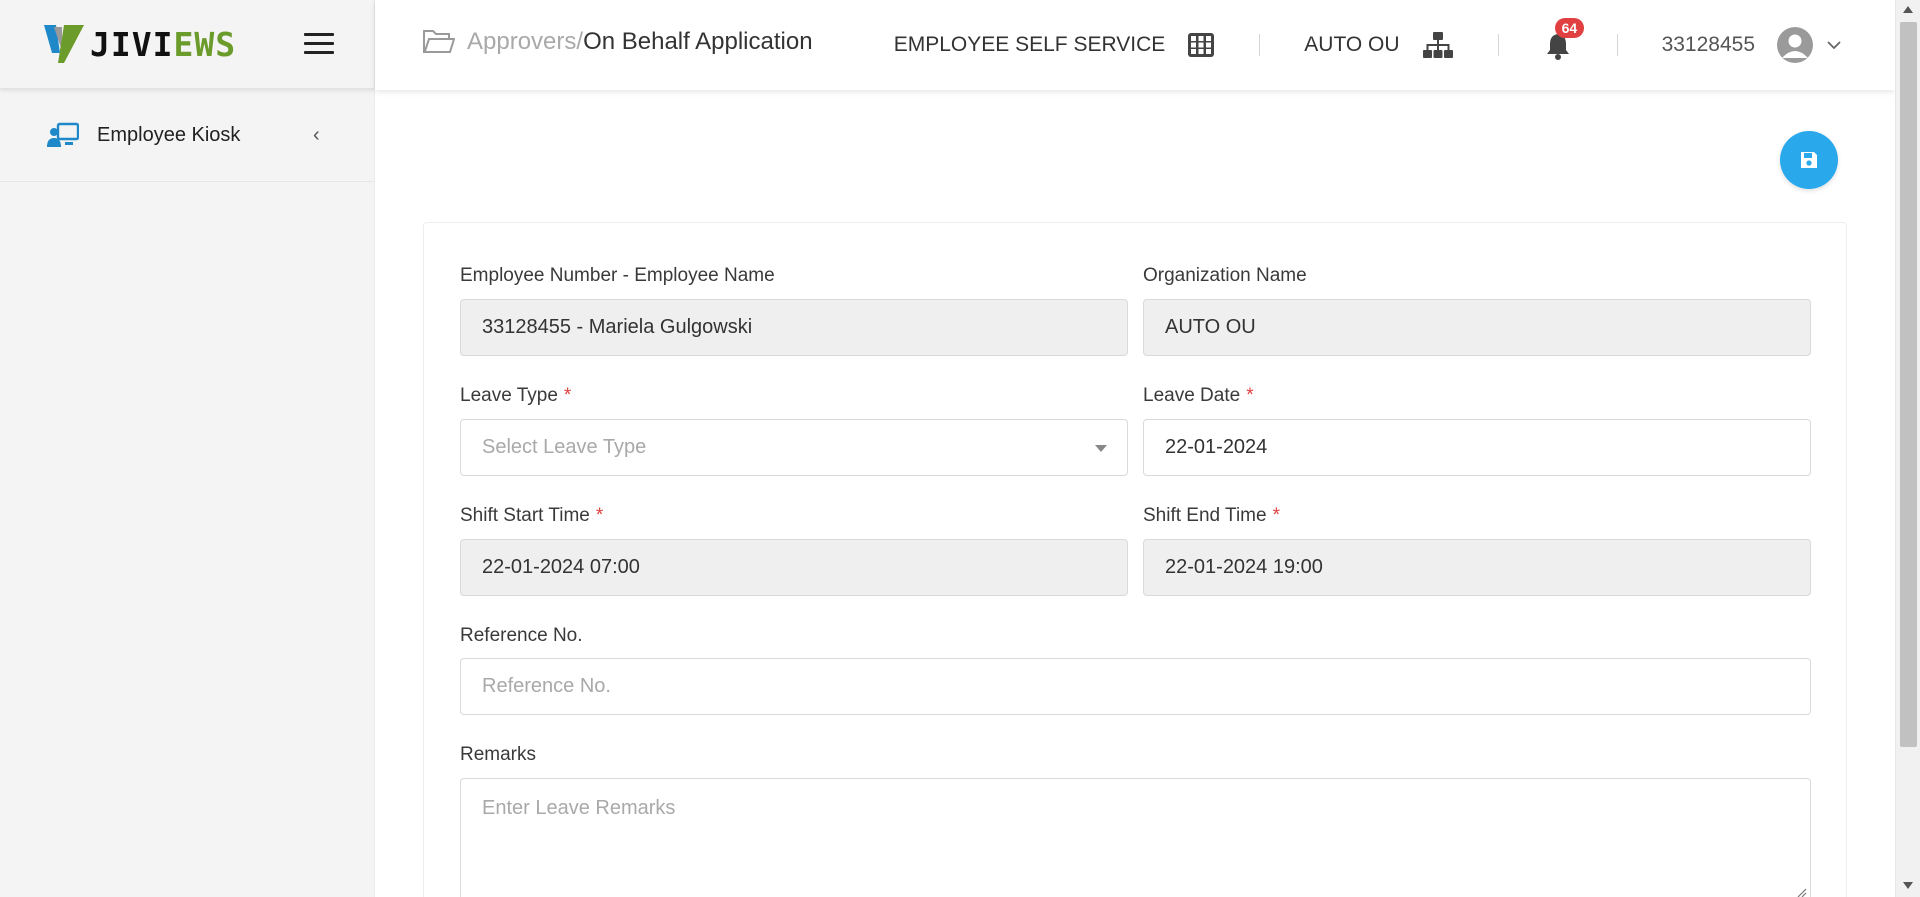  What do you see at coordinates (63, 134) in the screenshot?
I see `kiosk-icon` at bounding box center [63, 134].